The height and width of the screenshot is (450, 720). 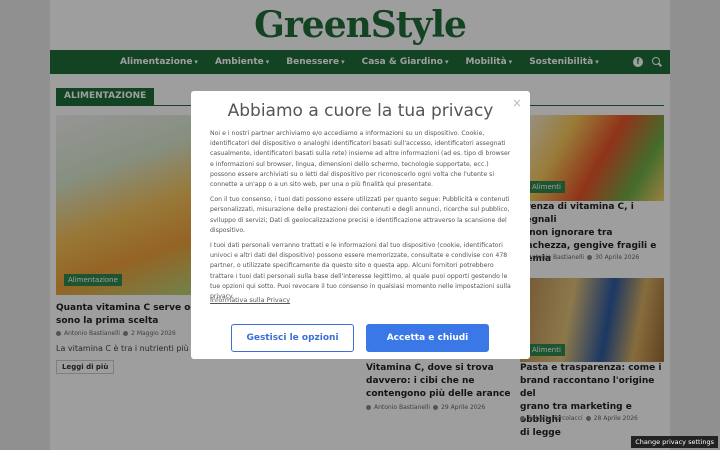 I want to click on dialog-title: Abbiamo a cuore la tua privacy, so click(x=360, y=111).